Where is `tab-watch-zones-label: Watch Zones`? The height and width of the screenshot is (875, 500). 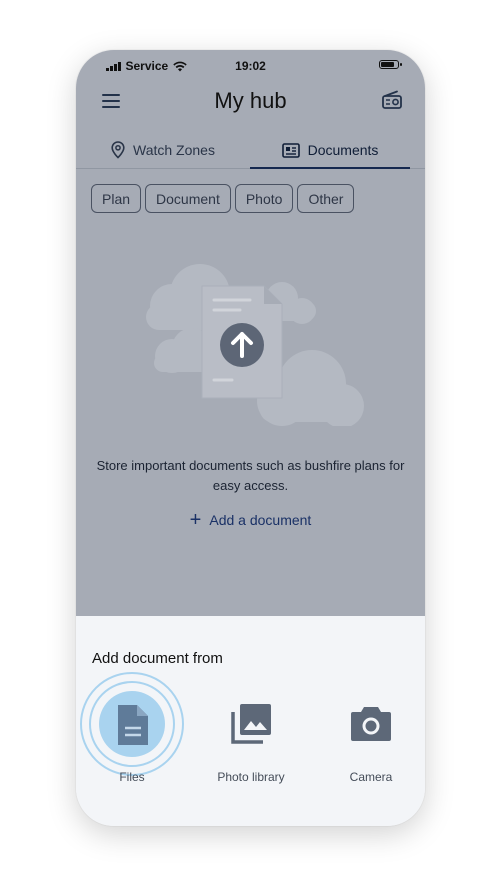 tab-watch-zones-label: Watch Zones is located at coordinates (174, 150).